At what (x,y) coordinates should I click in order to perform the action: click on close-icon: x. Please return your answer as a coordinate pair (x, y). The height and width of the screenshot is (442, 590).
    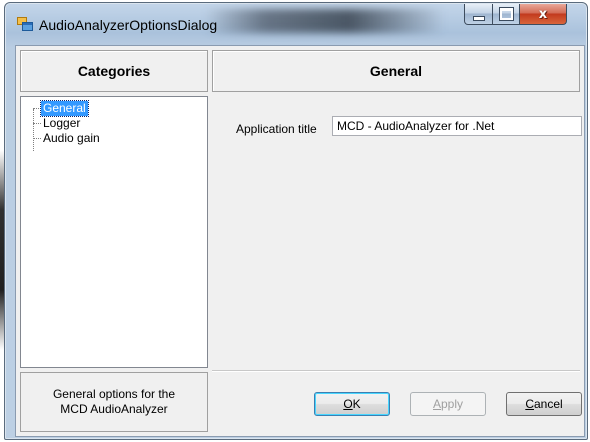
    Looking at the image, I should click on (543, 14).